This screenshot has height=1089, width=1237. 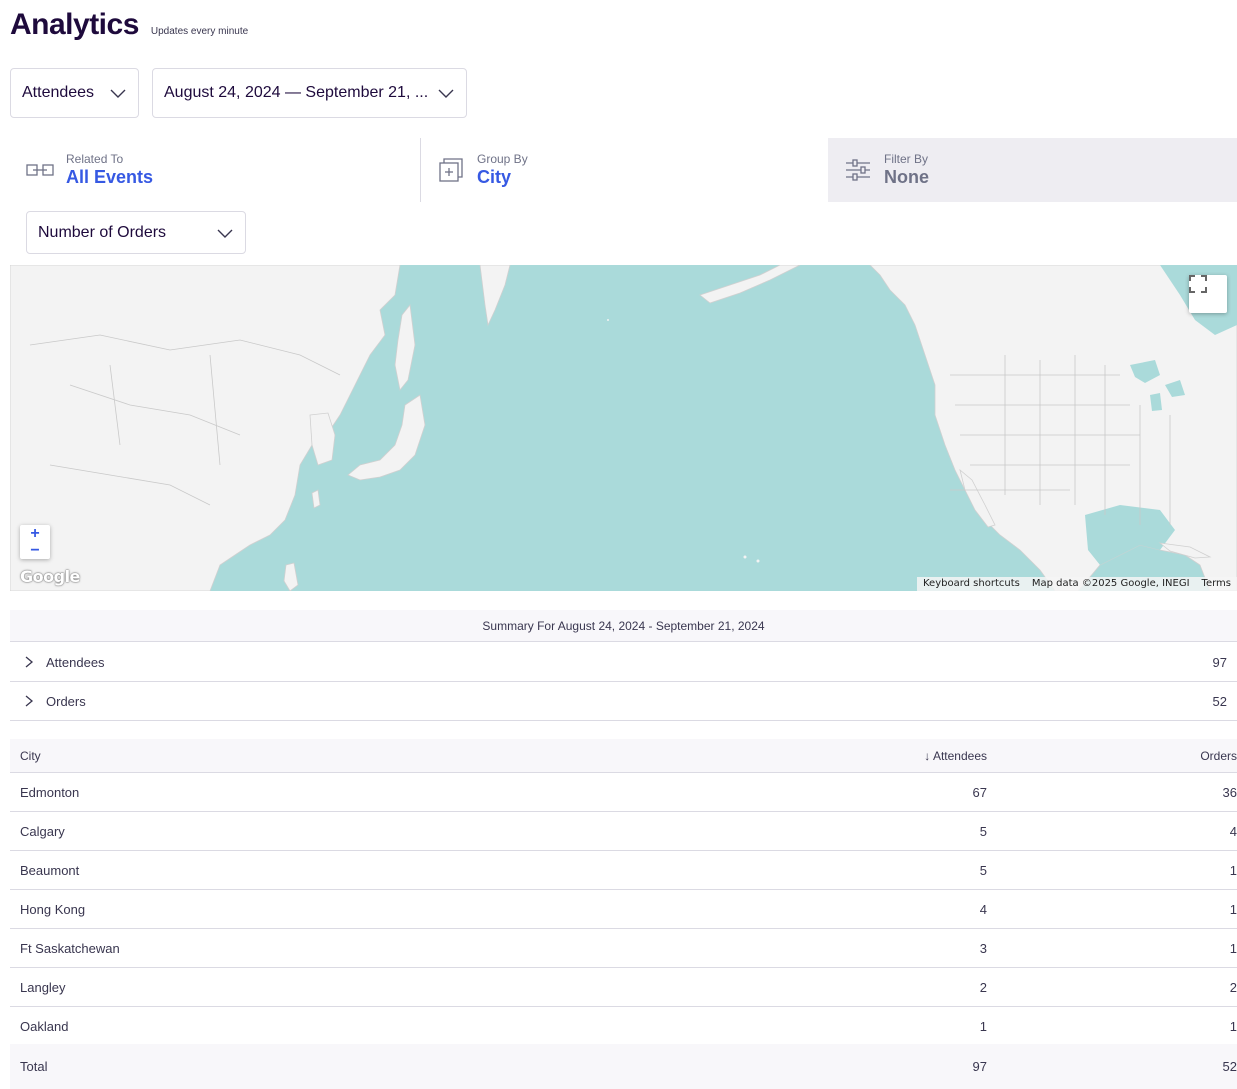 What do you see at coordinates (205, 428) in the screenshot?
I see `asia-landmass` at bounding box center [205, 428].